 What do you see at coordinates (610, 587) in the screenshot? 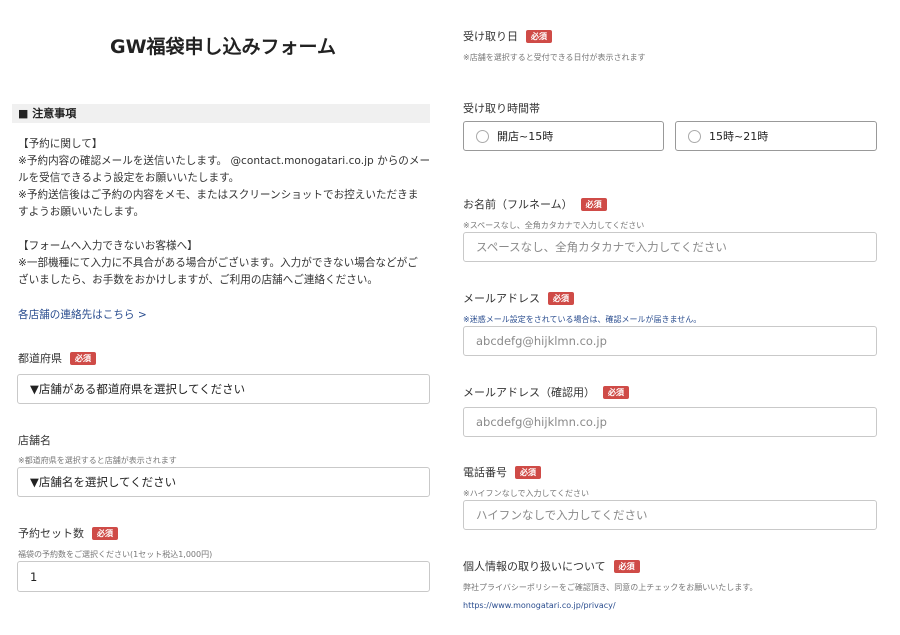
I see `privacy-text: 弊社プライバシーポリシーをご確認頂き、同意の上チェックをお願いいたします。` at bounding box center [610, 587].